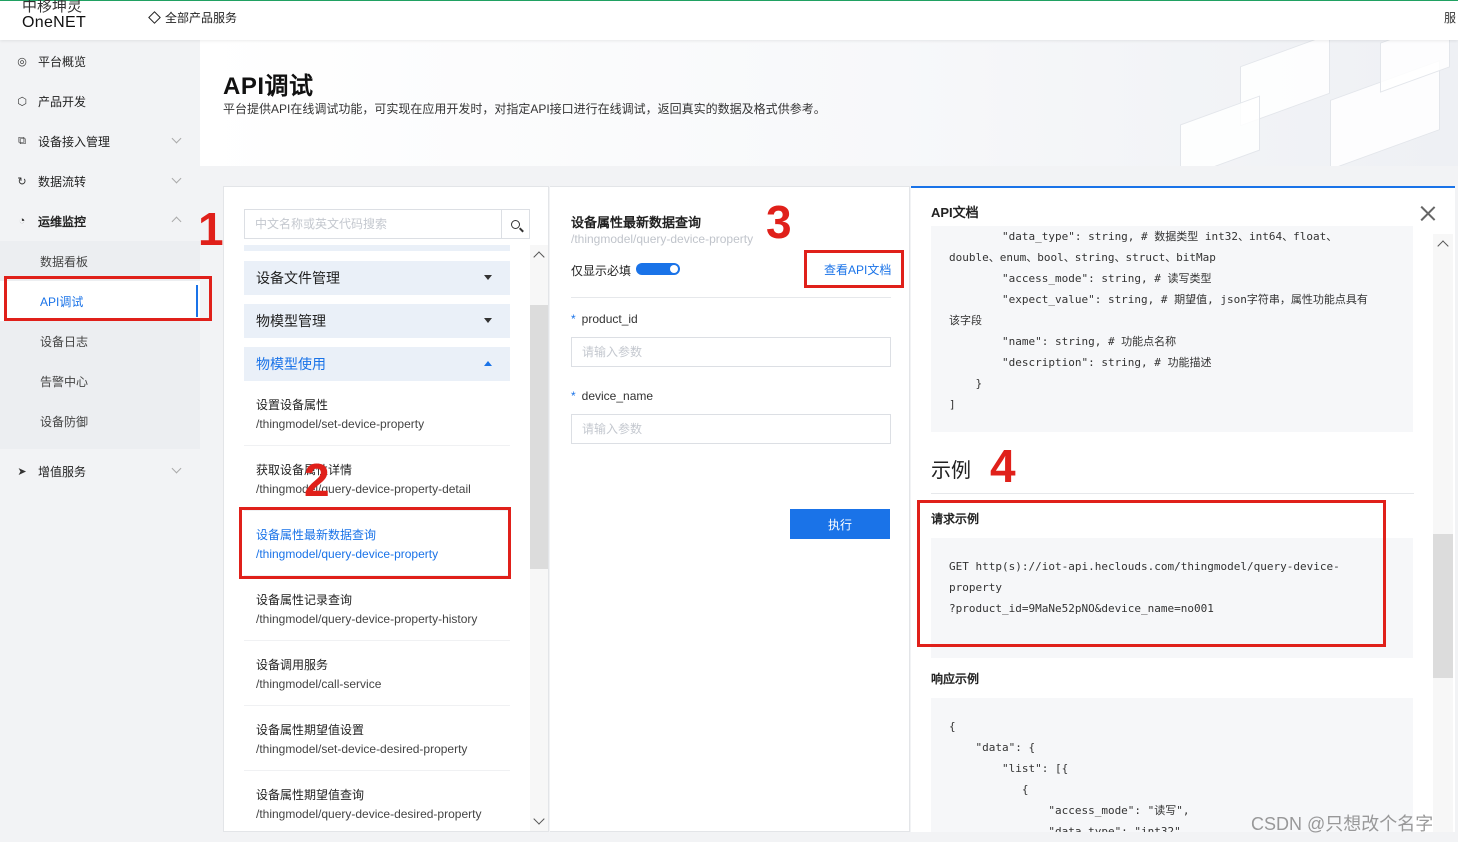 This screenshot has height=842, width=1458. Describe the element at coordinates (22, 471) in the screenshot. I see `send-icon: ➤` at that location.